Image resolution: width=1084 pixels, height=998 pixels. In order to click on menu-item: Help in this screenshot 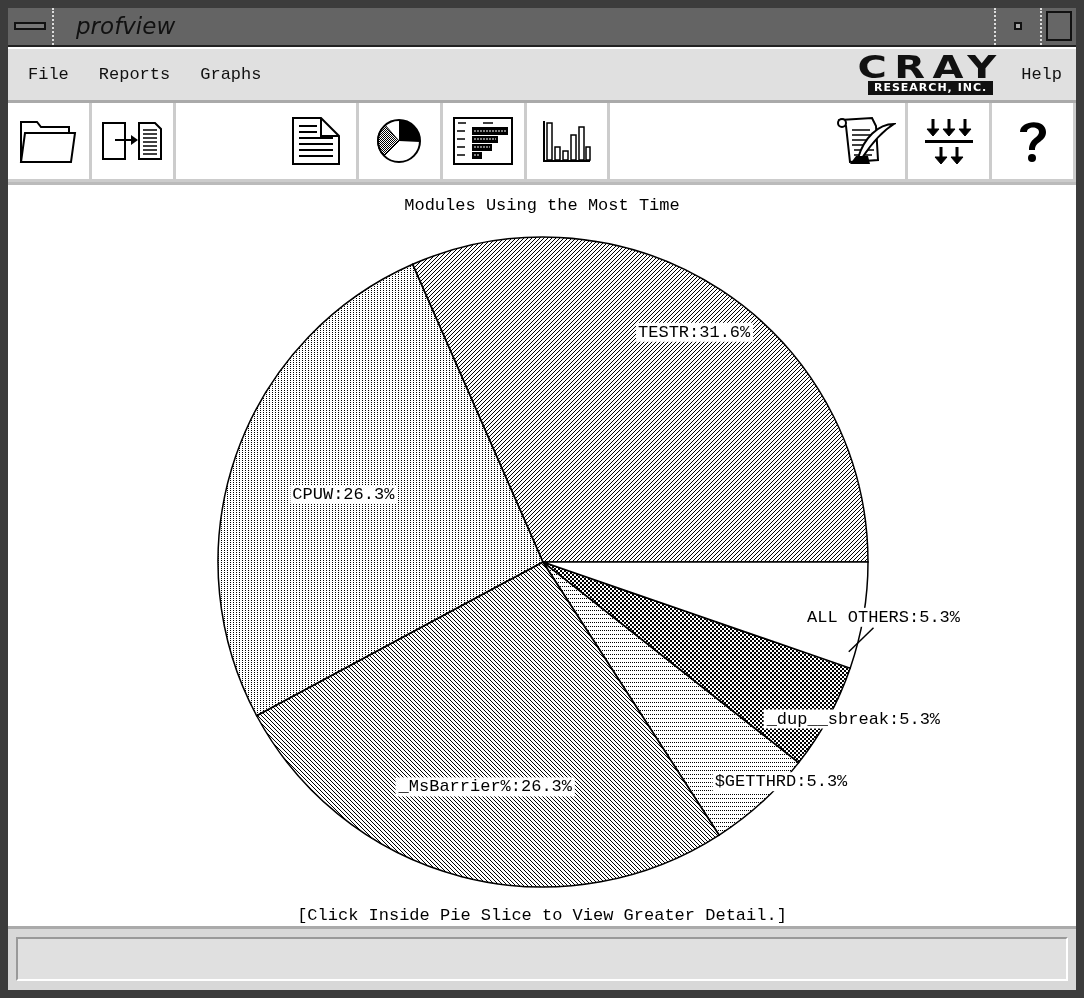, I will do `click(1041, 74)`.